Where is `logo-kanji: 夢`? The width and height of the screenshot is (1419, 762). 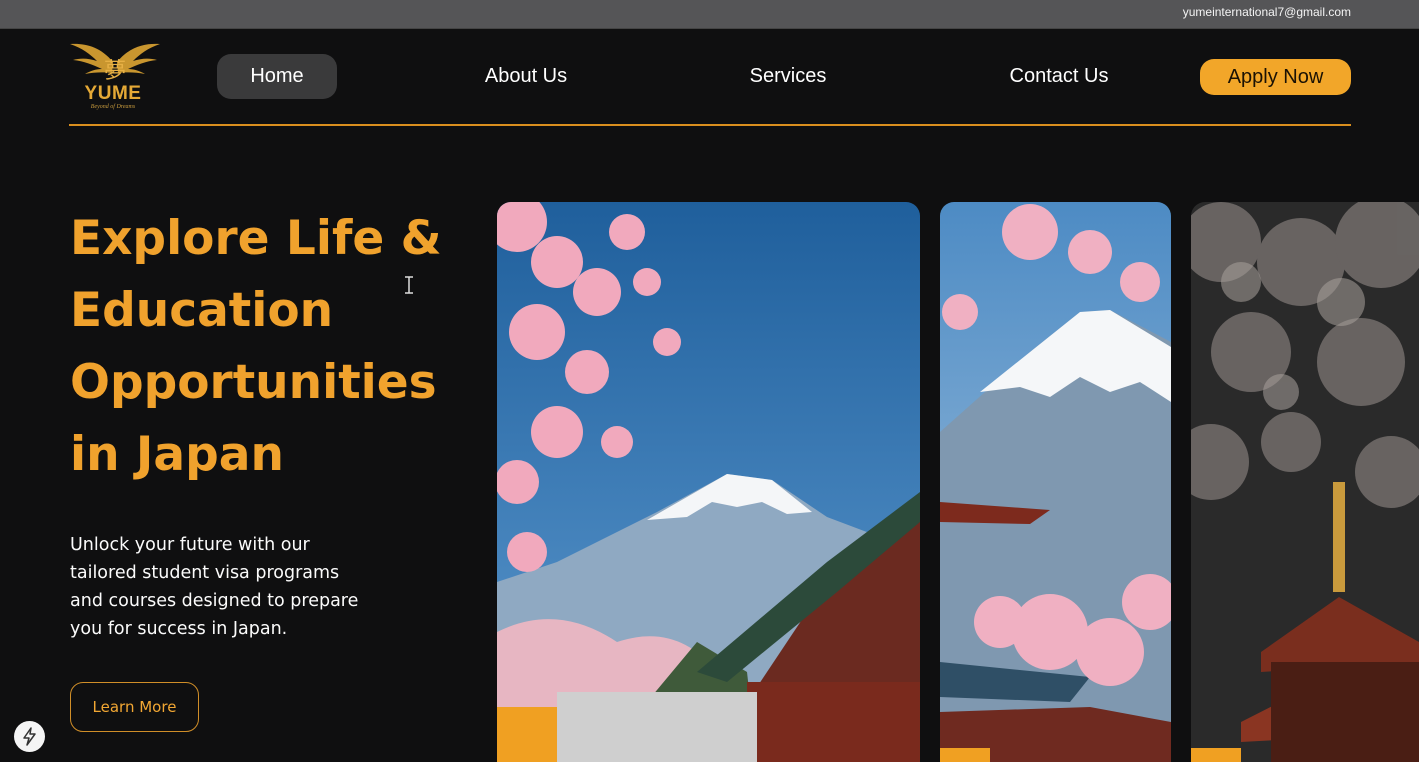
logo-kanji: 夢 is located at coordinates (115, 71).